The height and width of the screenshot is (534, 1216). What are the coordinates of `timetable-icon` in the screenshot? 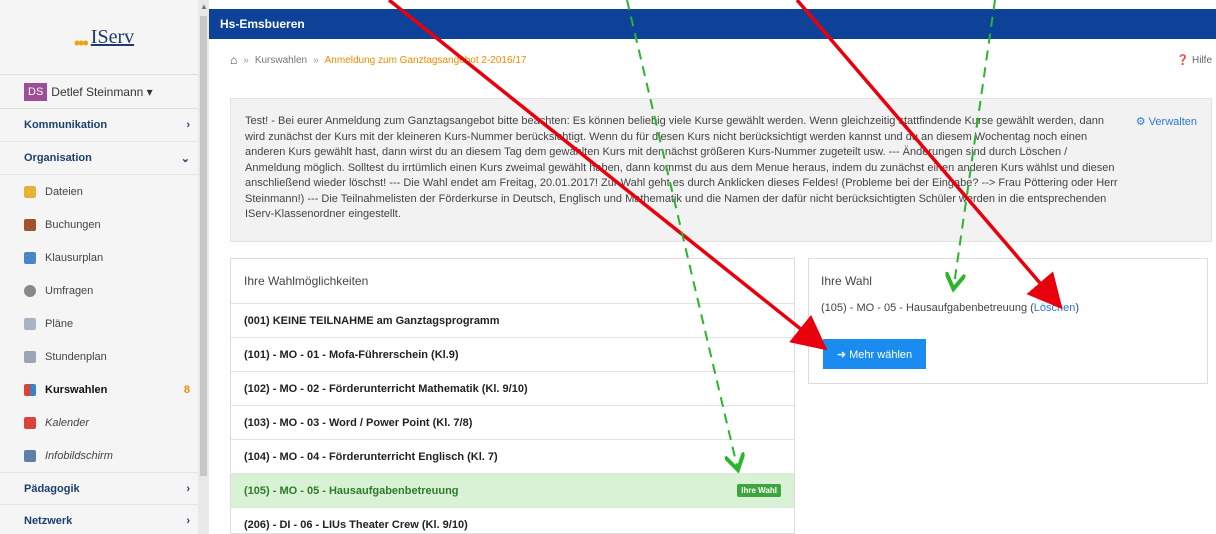 It's located at (30, 356).